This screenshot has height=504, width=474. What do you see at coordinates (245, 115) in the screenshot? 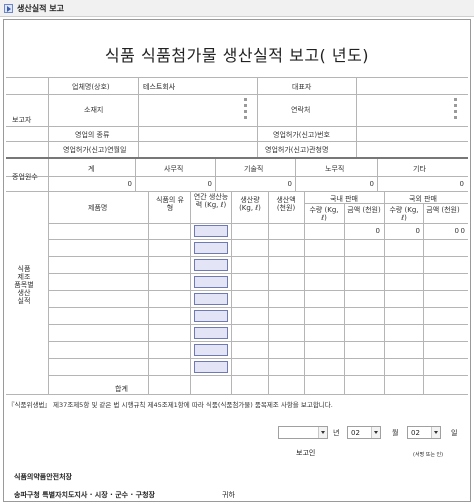
I see `address-resize-handle` at bounding box center [245, 115].